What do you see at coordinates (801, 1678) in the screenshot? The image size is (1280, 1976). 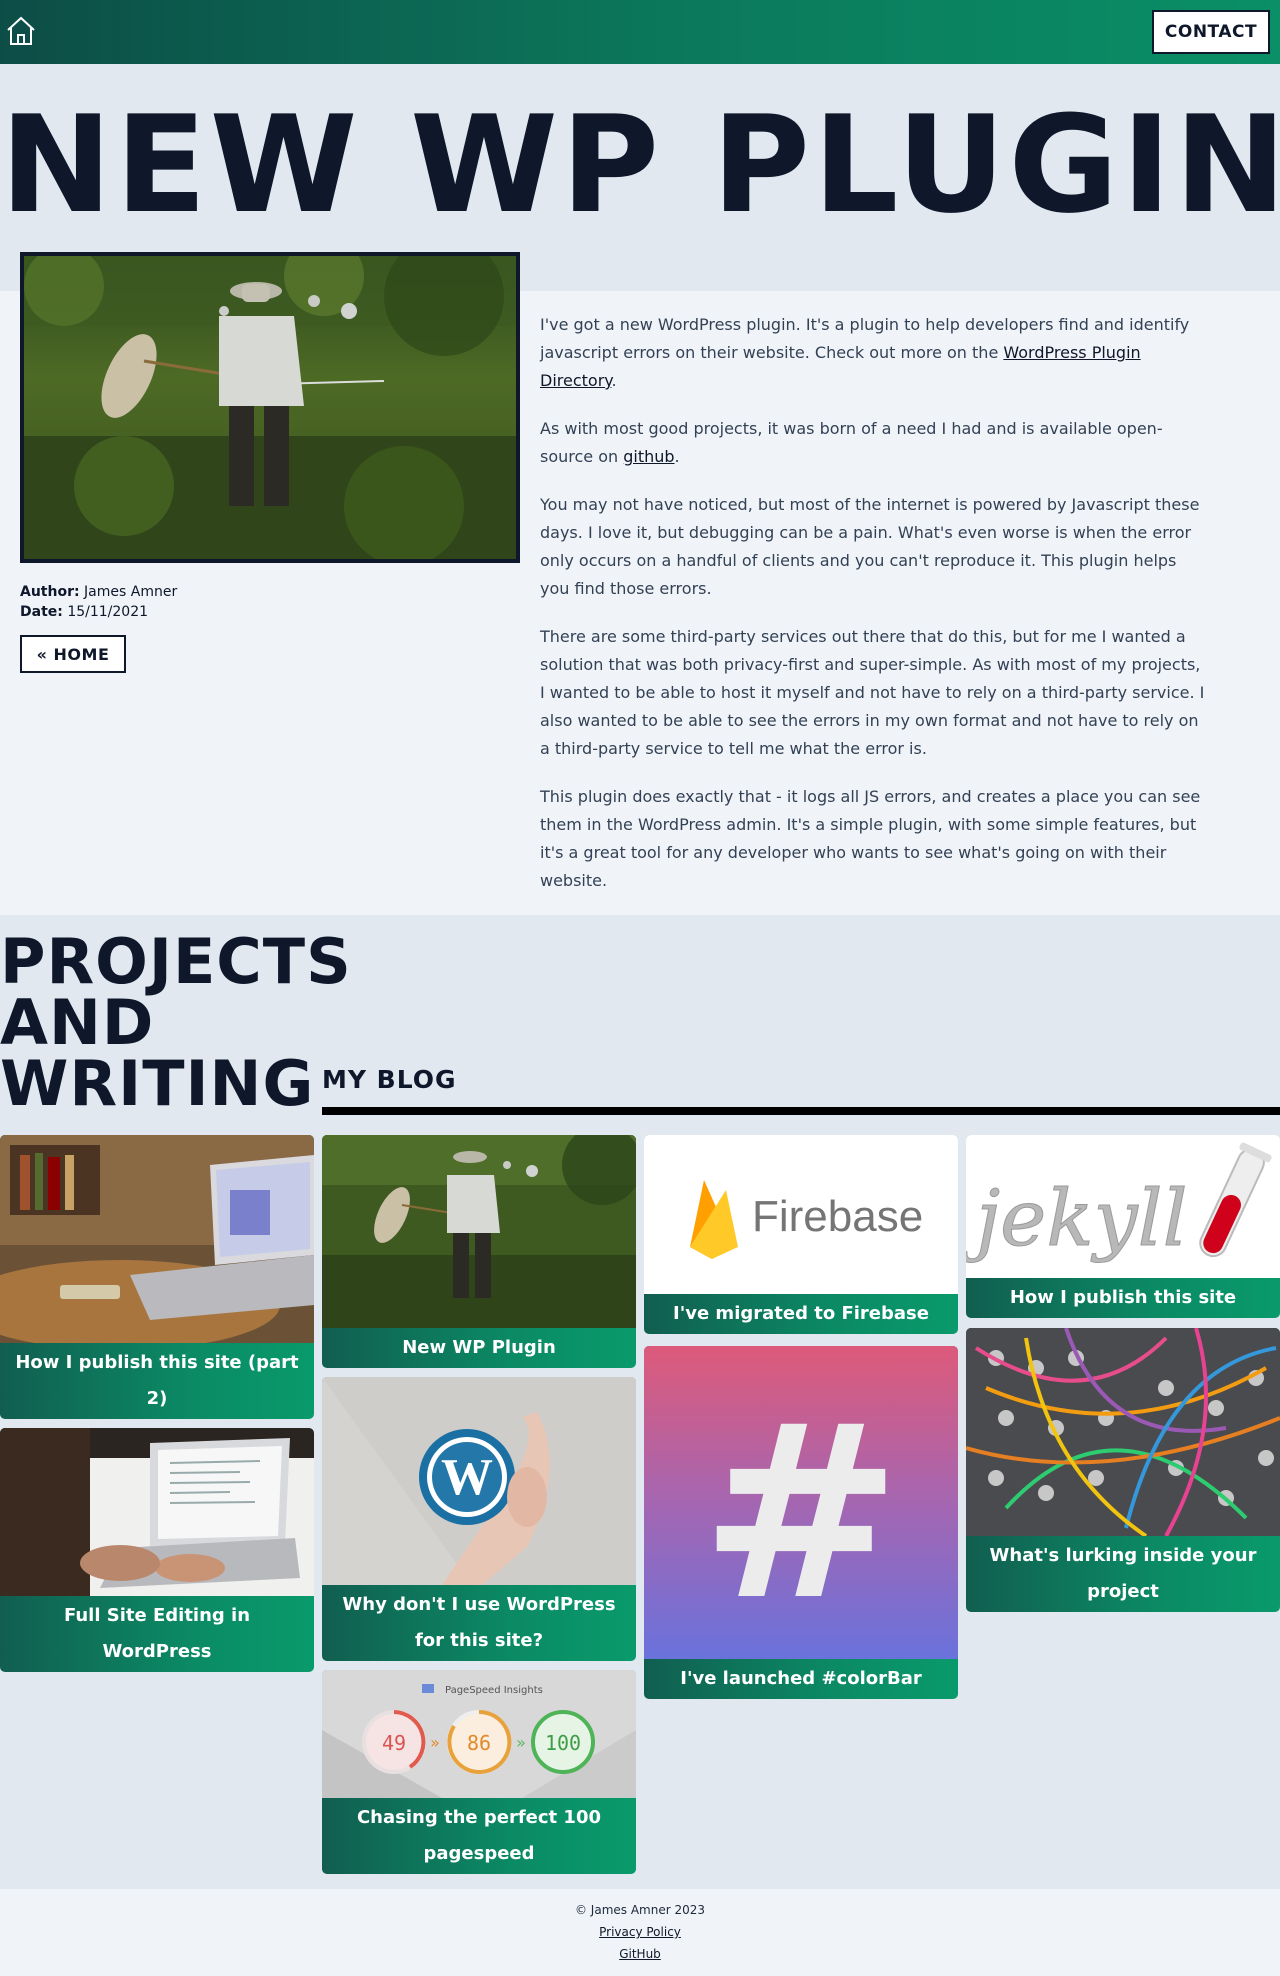 I see `card-title: I've launched #colorBar` at bounding box center [801, 1678].